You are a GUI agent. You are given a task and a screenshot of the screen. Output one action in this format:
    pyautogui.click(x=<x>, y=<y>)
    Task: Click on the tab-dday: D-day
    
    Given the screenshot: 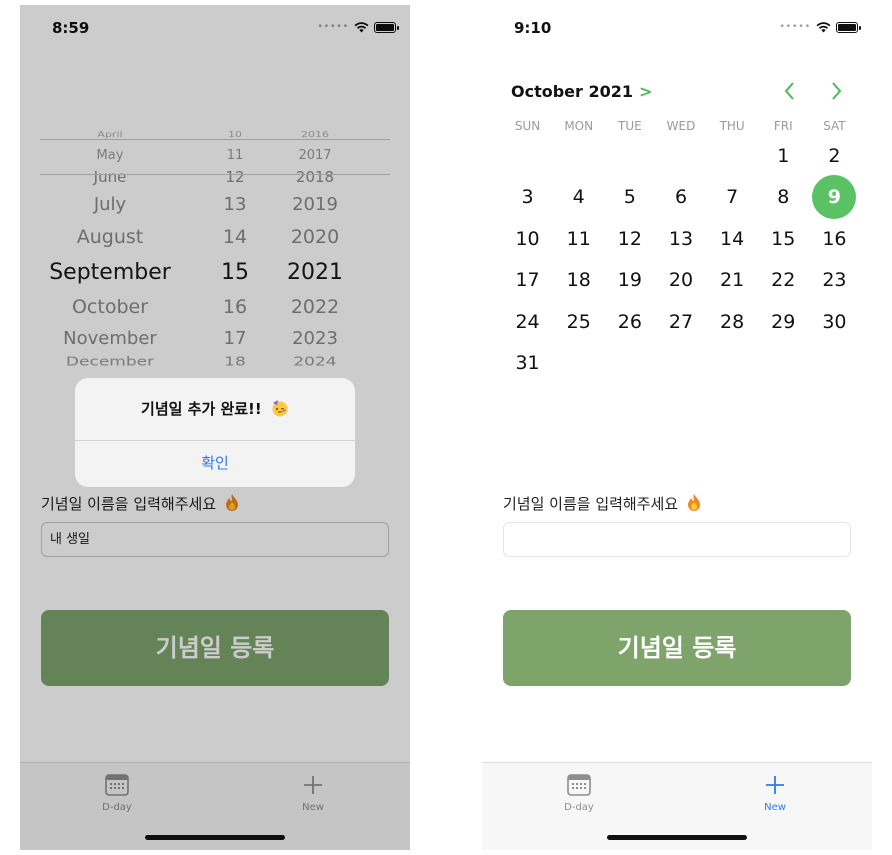 What is the action you would take?
    pyautogui.click(x=579, y=793)
    